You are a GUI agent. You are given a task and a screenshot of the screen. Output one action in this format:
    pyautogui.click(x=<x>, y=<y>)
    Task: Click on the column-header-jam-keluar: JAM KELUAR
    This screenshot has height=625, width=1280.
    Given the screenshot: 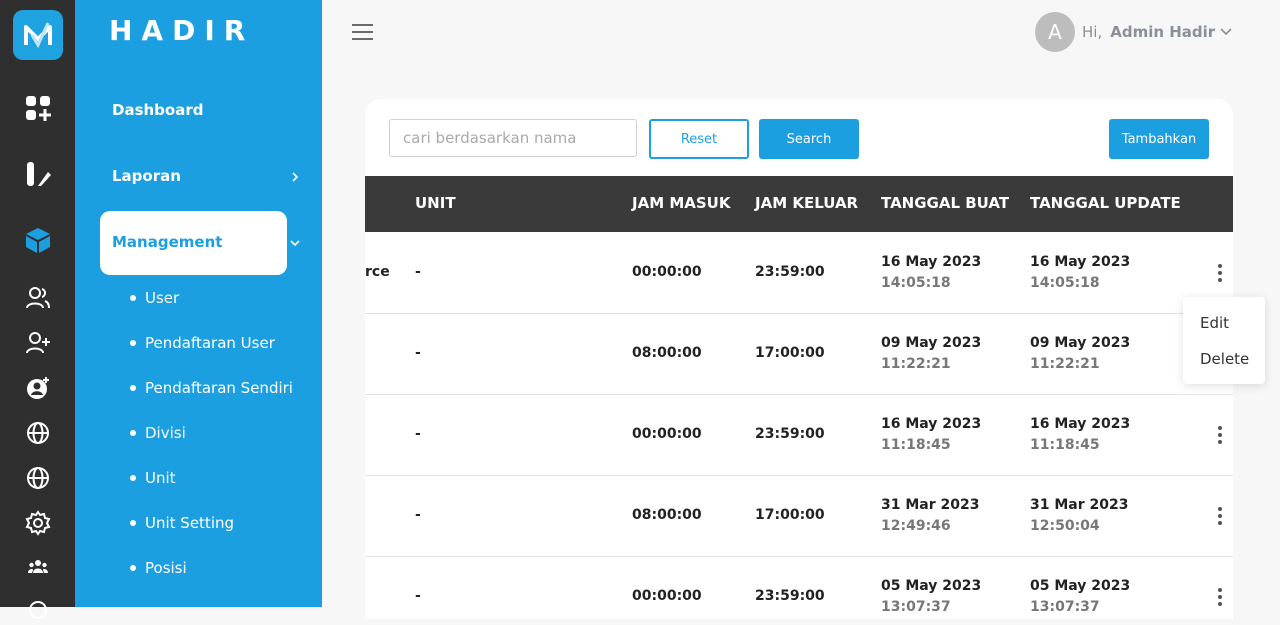 What is the action you would take?
    pyautogui.click(x=807, y=203)
    